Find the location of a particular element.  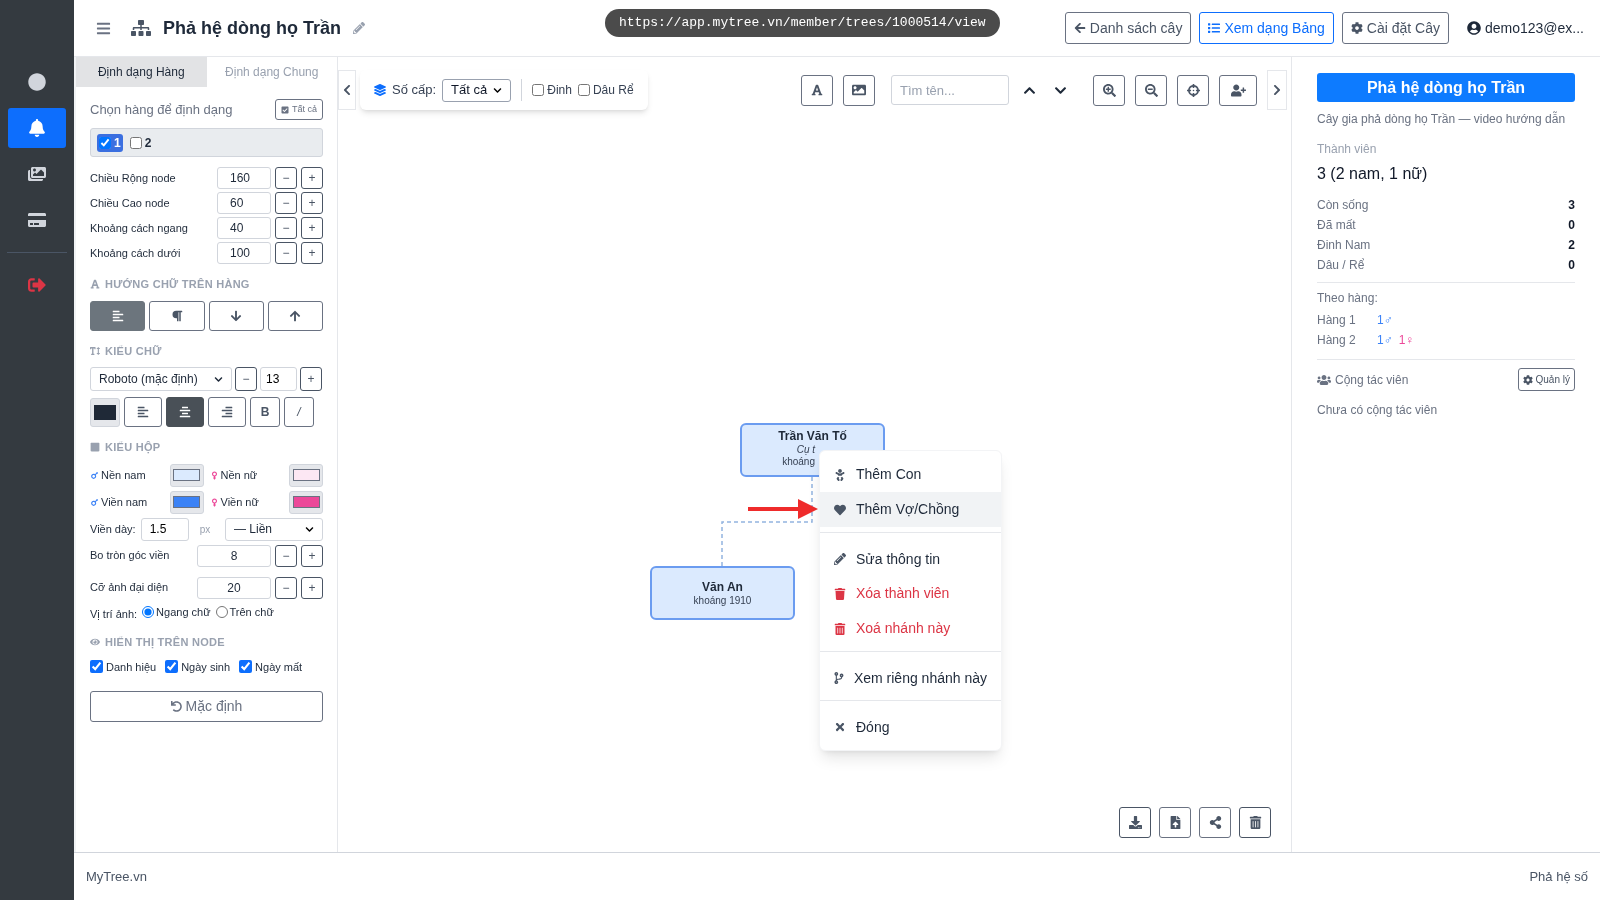

download-button is located at coordinates (1135, 822).